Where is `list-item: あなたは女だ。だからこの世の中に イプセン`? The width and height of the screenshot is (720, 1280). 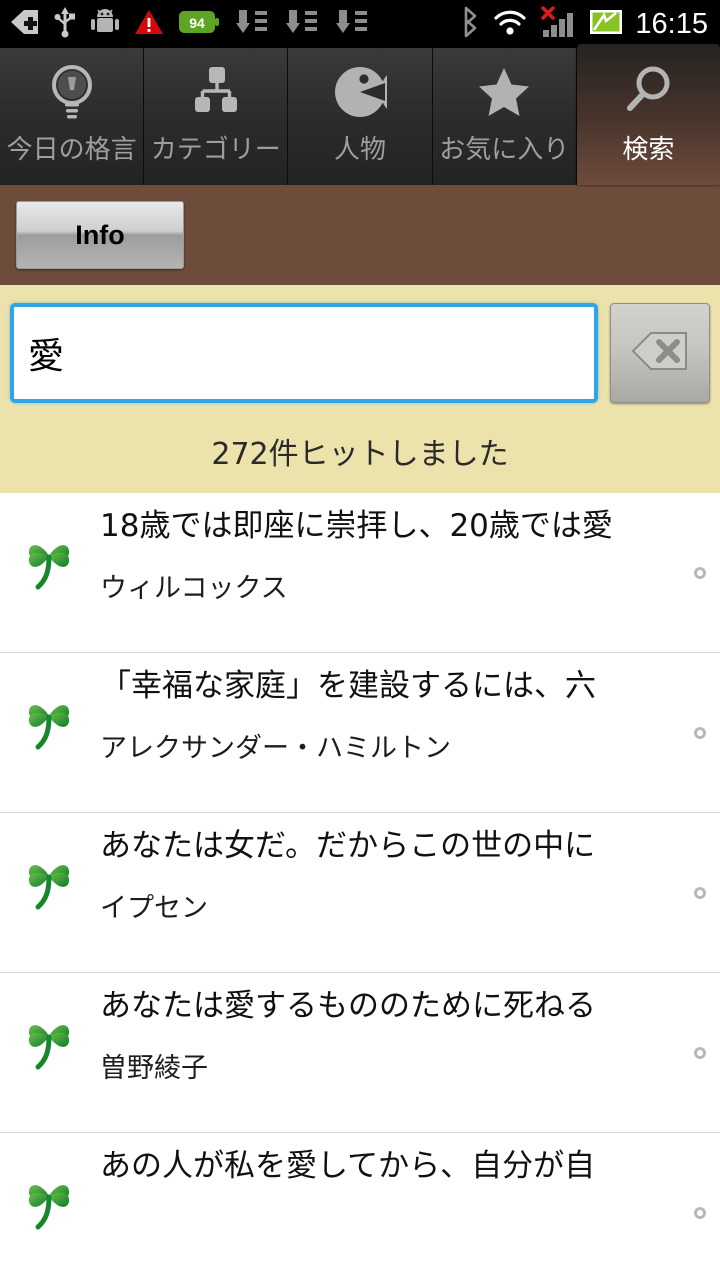
list-item: あなたは女だ。だからこの世の中に イプセン is located at coordinates (360, 893).